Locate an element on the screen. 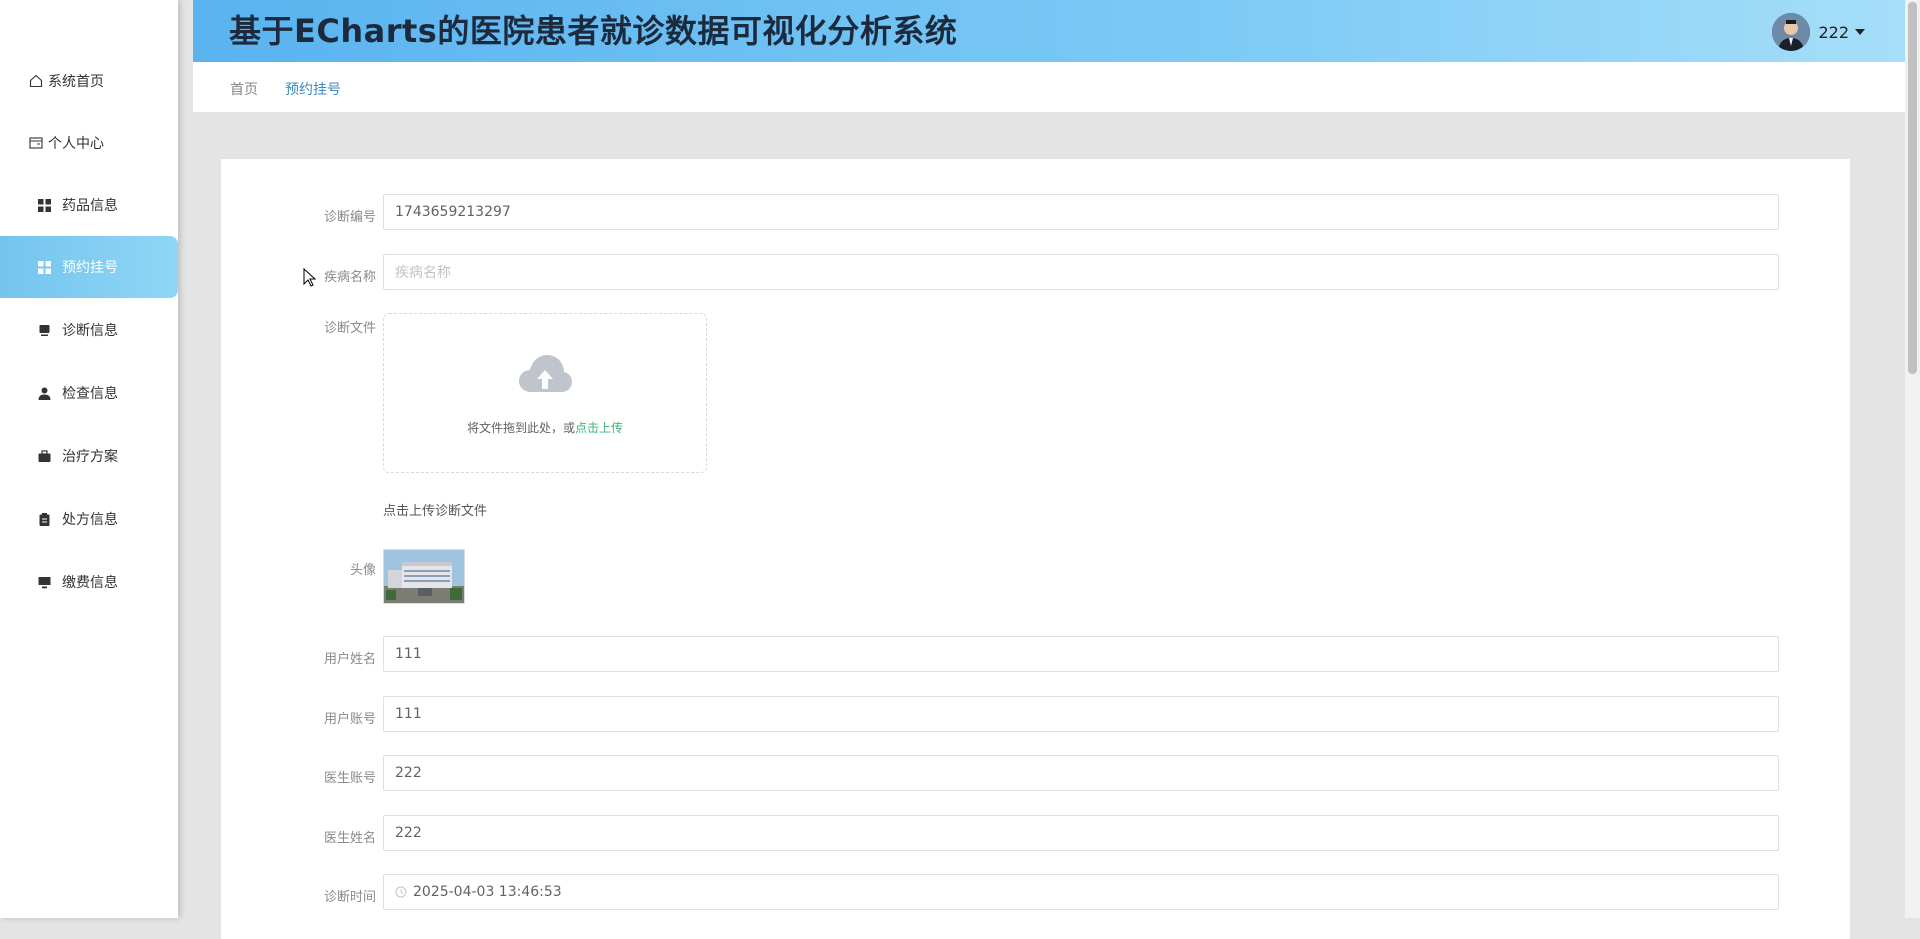 Image resolution: width=1920 pixels, height=939 pixels. sidebar-item-payment-info: 缴费信息 is located at coordinates (89, 582).